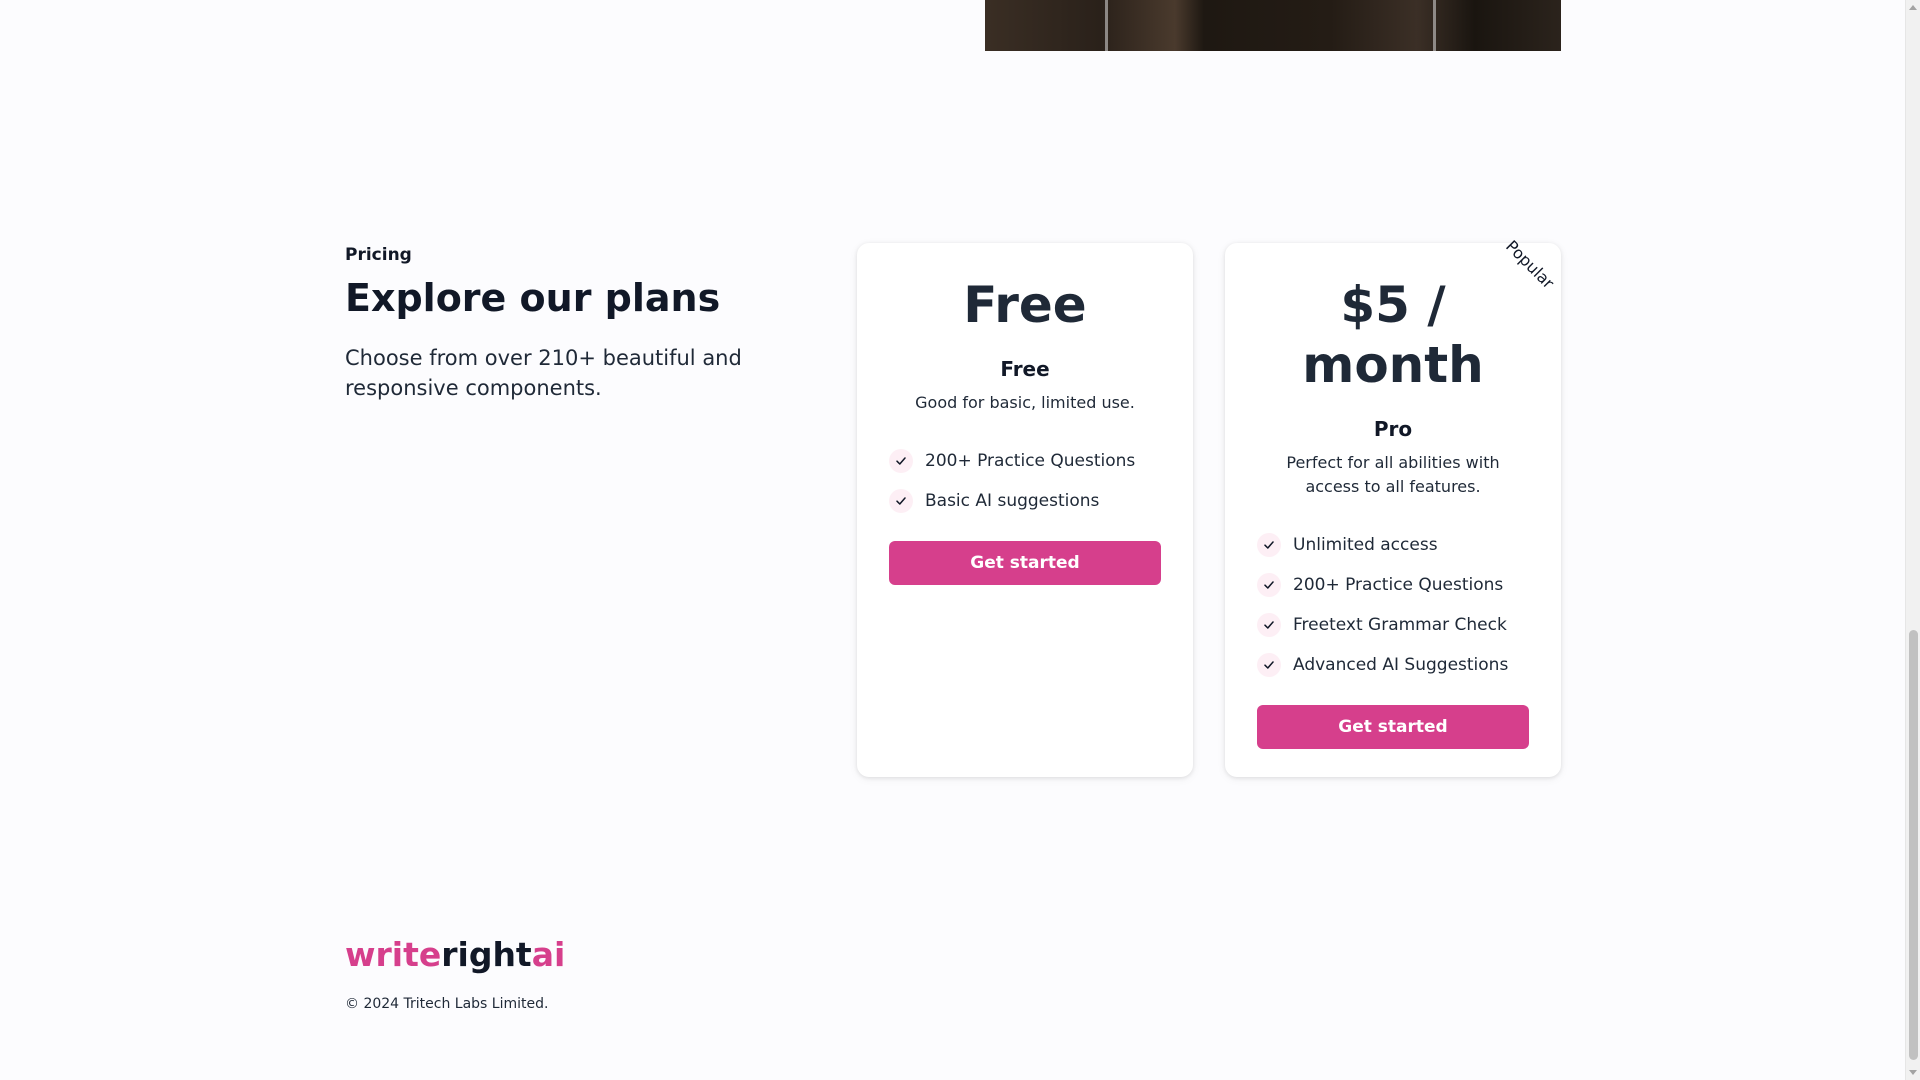 Image resolution: width=1920 pixels, height=1080 pixels. What do you see at coordinates (486, 954) in the screenshot?
I see `brand-logo-part: right` at bounding box center [486, 954].